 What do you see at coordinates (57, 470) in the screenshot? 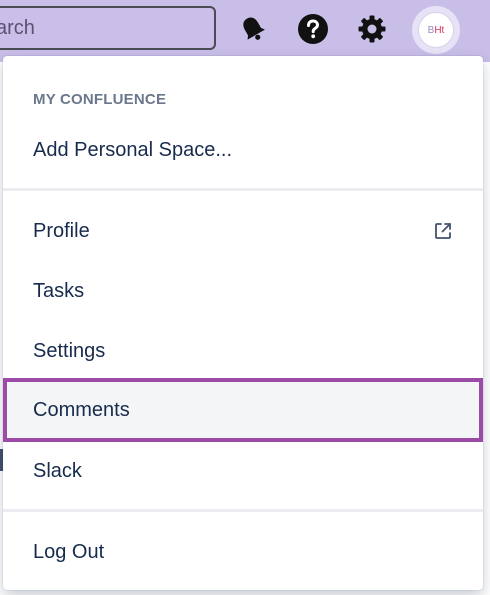
I see `menu-item-label: Slack` at bounding box center [57, 470].